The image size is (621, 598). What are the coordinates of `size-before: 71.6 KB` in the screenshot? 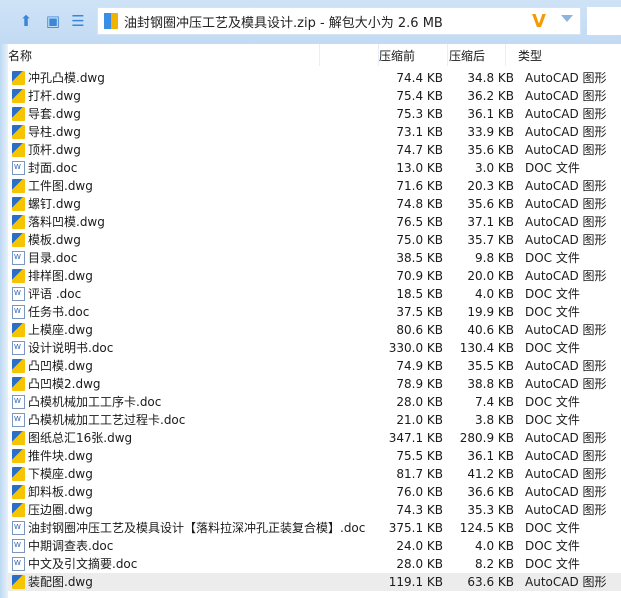 It's located at (419, 186).